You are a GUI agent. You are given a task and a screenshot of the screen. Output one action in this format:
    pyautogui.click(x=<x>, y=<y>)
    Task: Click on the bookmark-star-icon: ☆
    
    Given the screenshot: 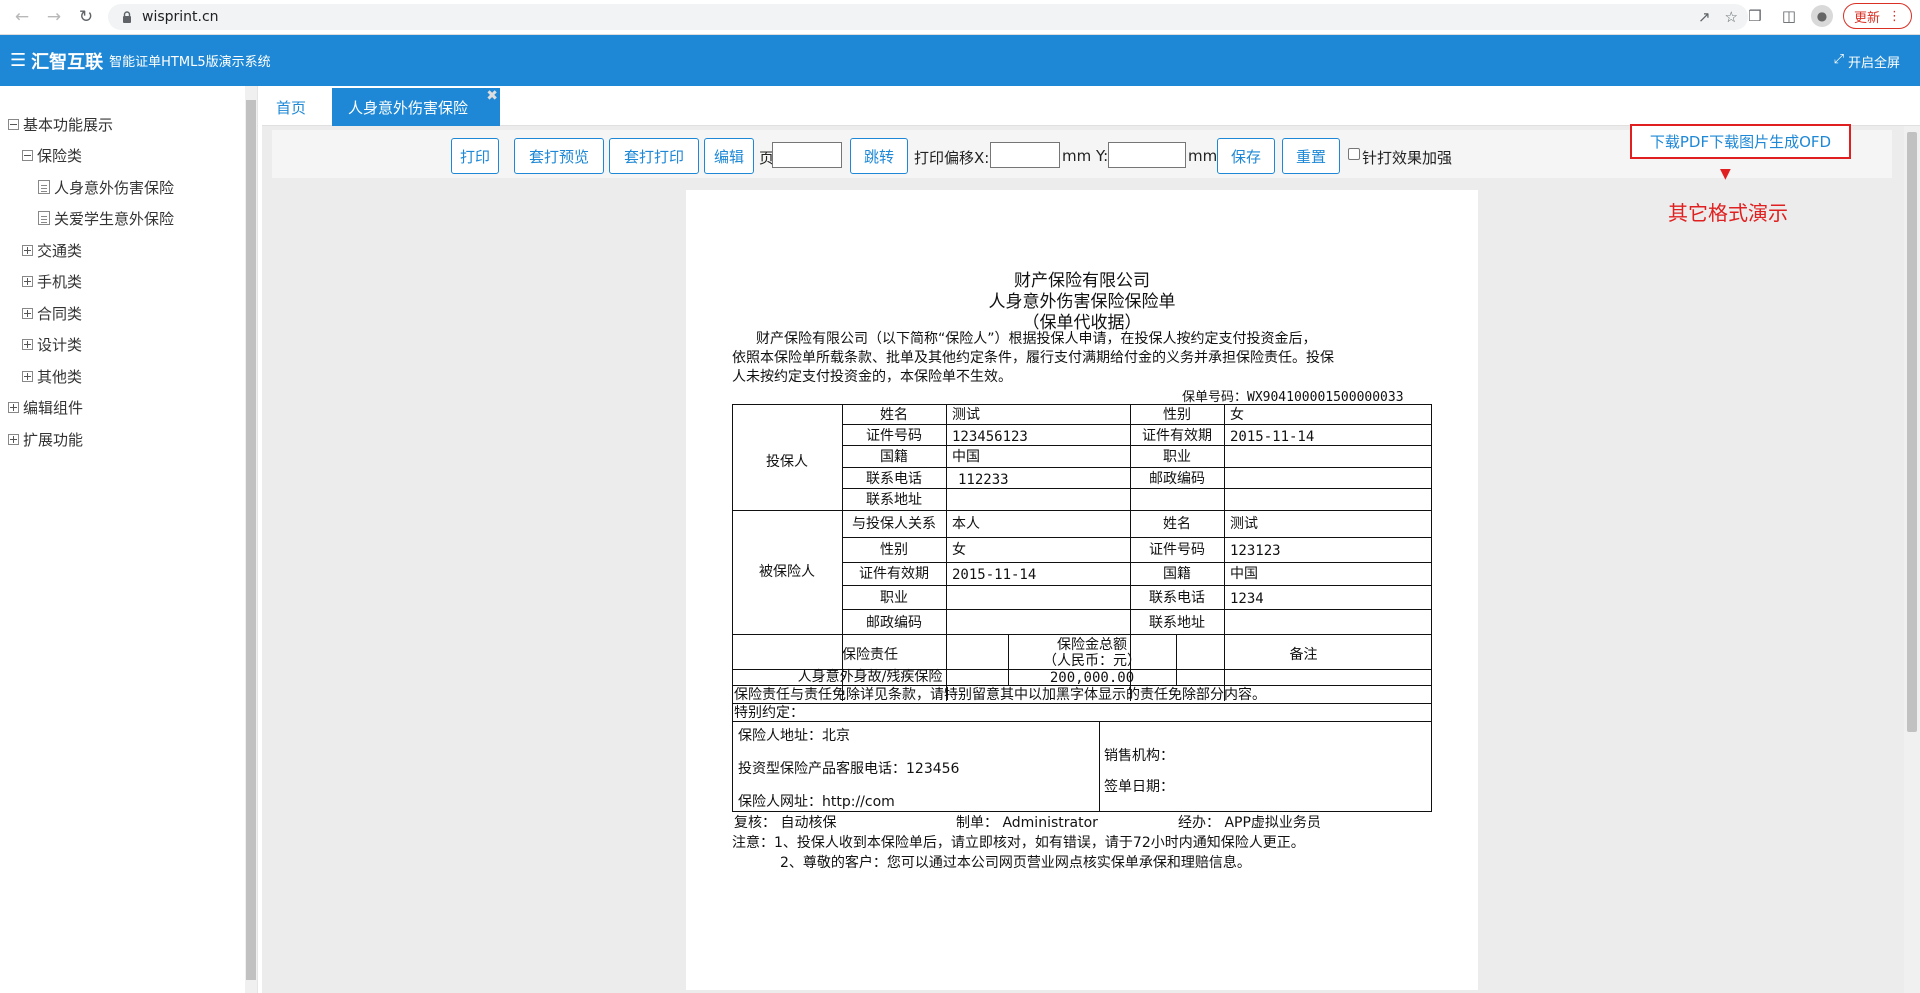 What is the action you would take?
    pyautogui.click(x=1731, y=17)
    